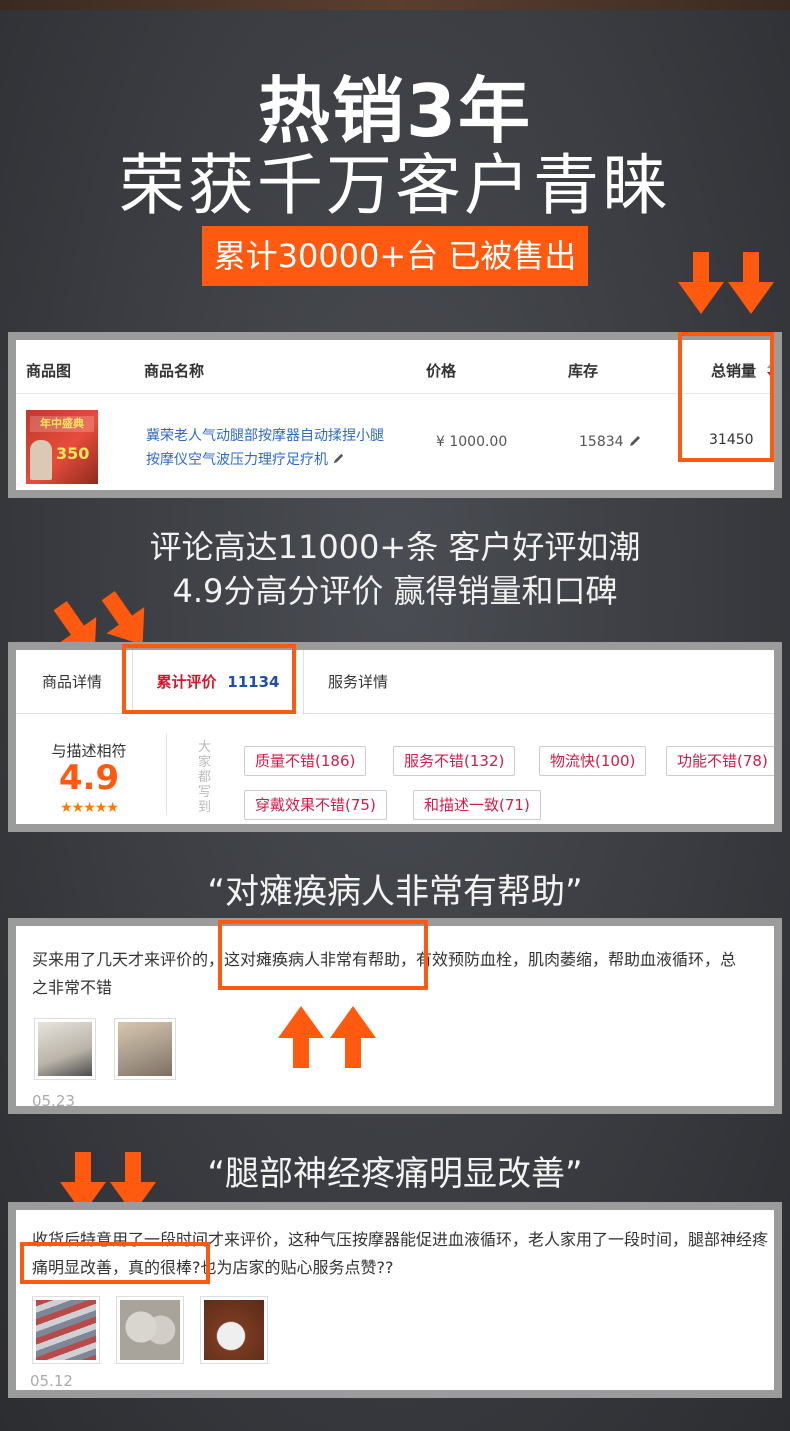 This screenshot has height=1431, width=790. What do you see at coordinates (395, 185) in the screenshot?
I see `headline-subtitle: 荣获千万客户青睐` at bounding box center [395, 185].